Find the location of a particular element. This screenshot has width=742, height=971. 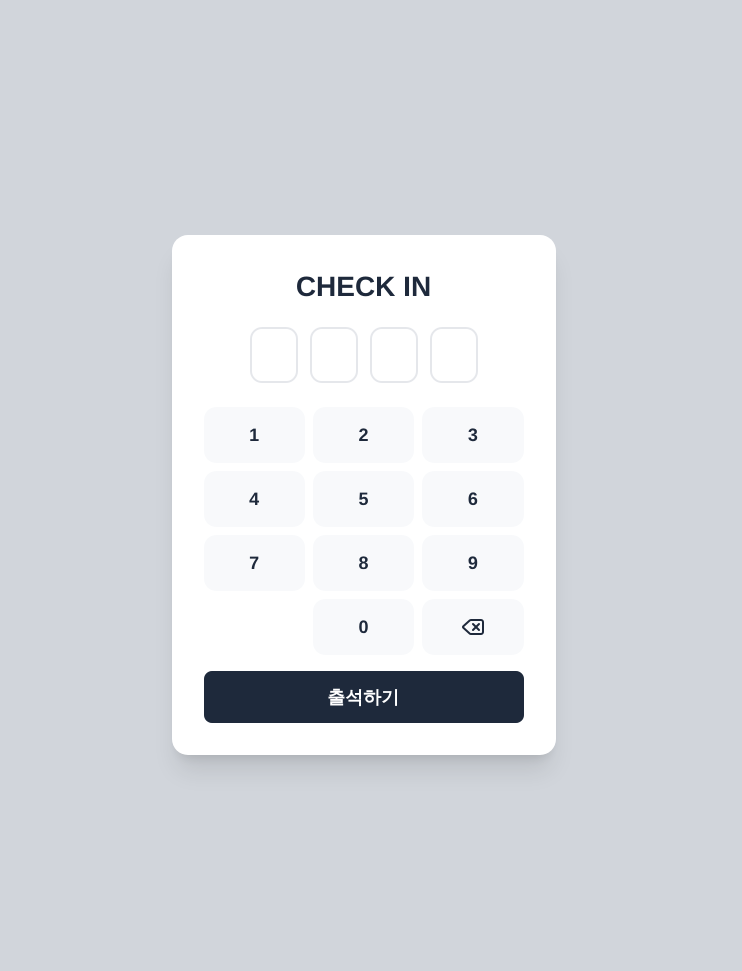

keypad-key: 3 is located at coordinates (473, 435).